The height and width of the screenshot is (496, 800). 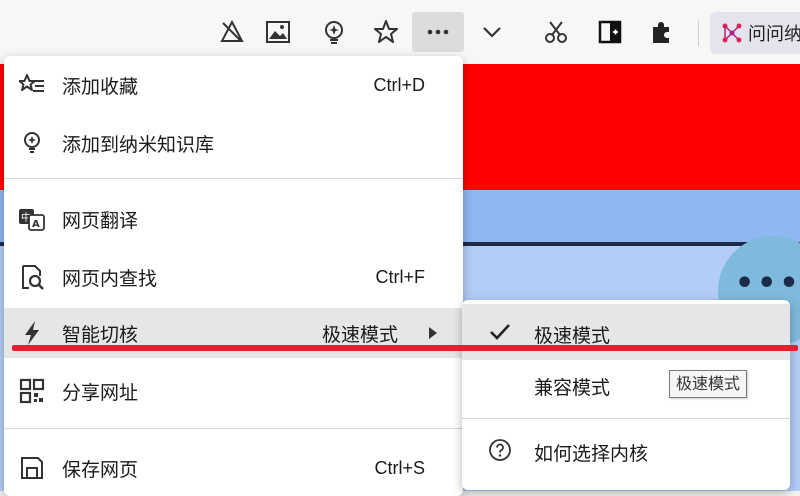 What do you see at coordinates (626, 418) in the screenshot?
I see `submenu-separator` at bounding box center [626, 418].